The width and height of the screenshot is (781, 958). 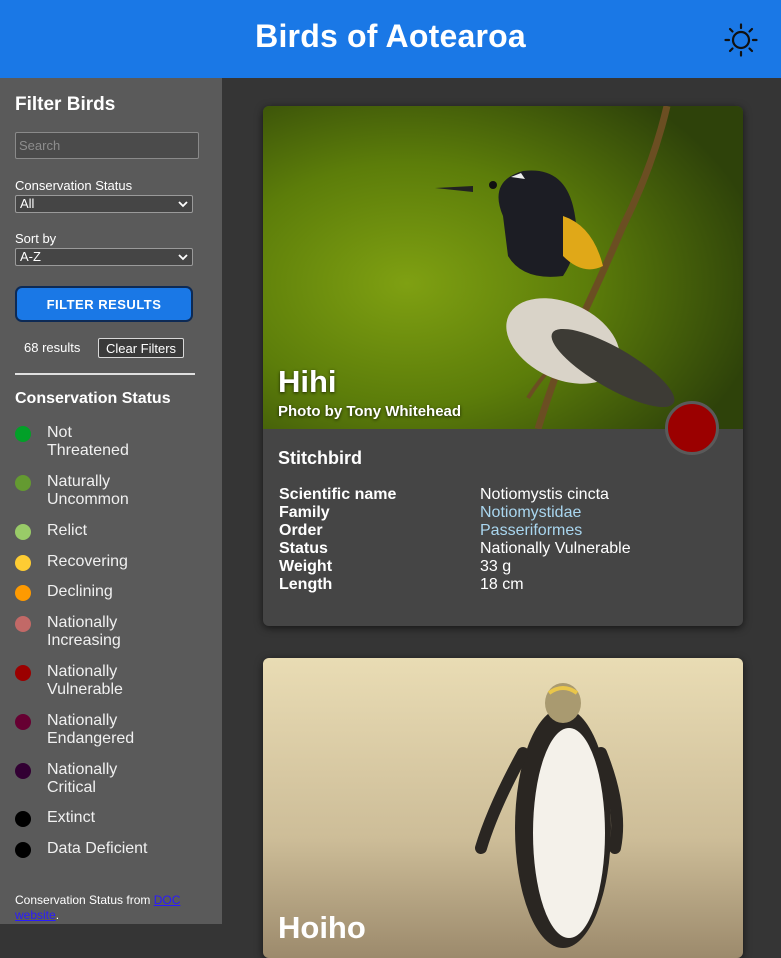 What do you see at coordinates (88, 490) in the screenshot?
I see `legend-label: Naturally Uncommon` at bounding box center [88, 490].